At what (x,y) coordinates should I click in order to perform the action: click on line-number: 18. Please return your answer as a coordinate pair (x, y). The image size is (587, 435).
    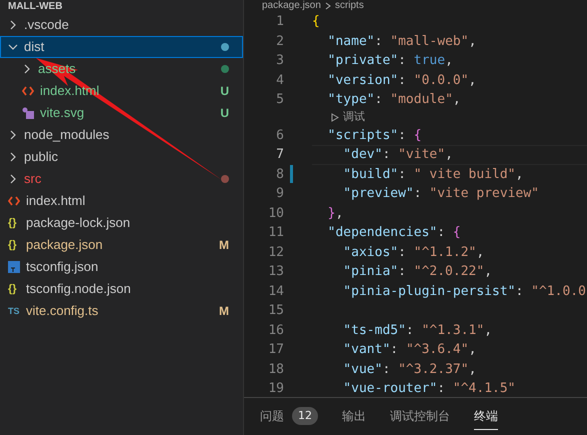
    Looking at the image, I should click on (276, 369).